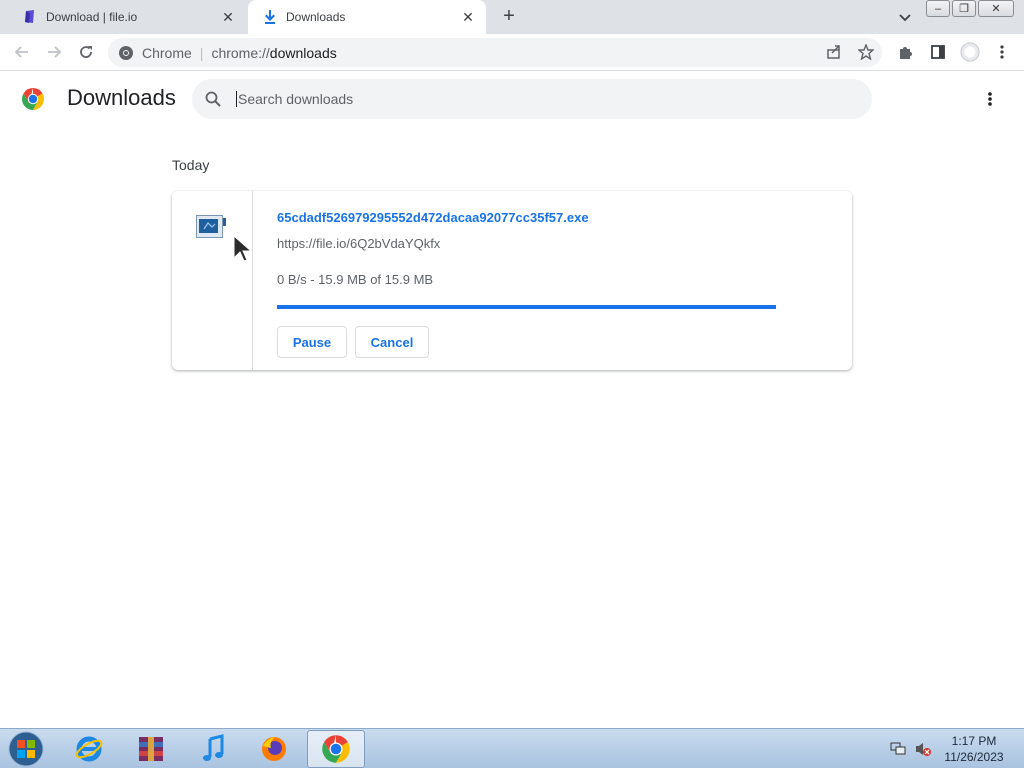 This screenshot has width=1024, height=768. Describe the element at coordinates (358, 243) in the screenshot. I see `download-source-url: https://file.io/6Q2bVdaYQkfx` at that location.